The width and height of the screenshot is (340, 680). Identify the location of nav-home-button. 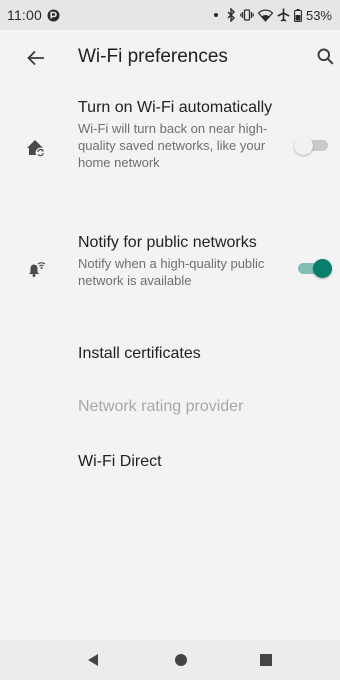
(181, 660).